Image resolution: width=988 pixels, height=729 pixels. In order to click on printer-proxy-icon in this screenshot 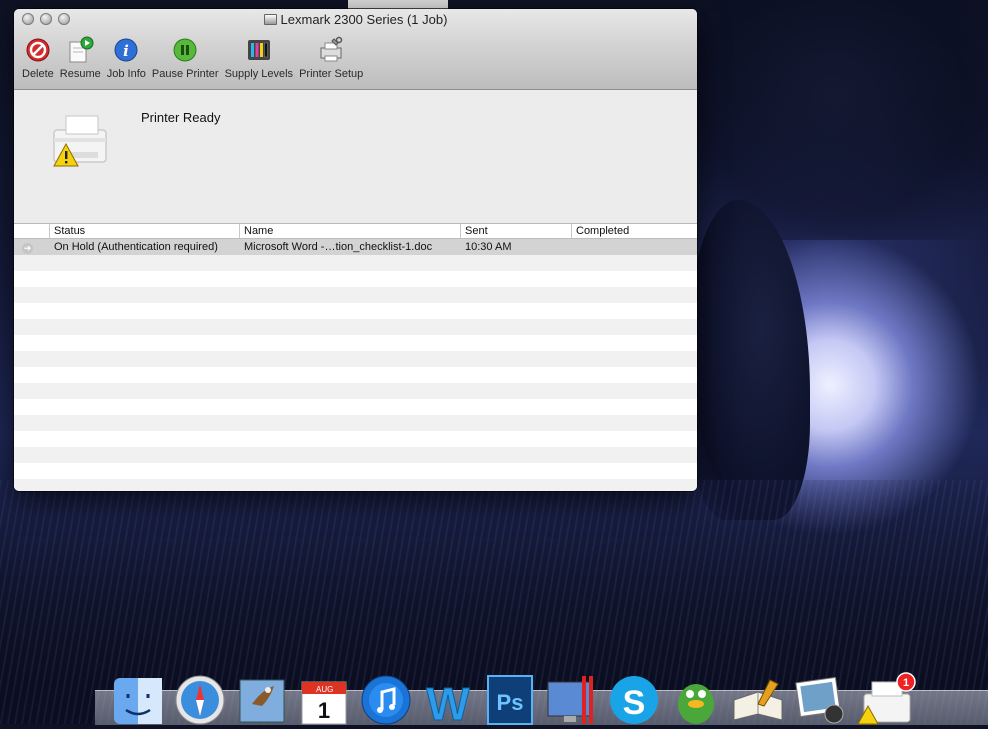, I will do `click(270, 19)`.